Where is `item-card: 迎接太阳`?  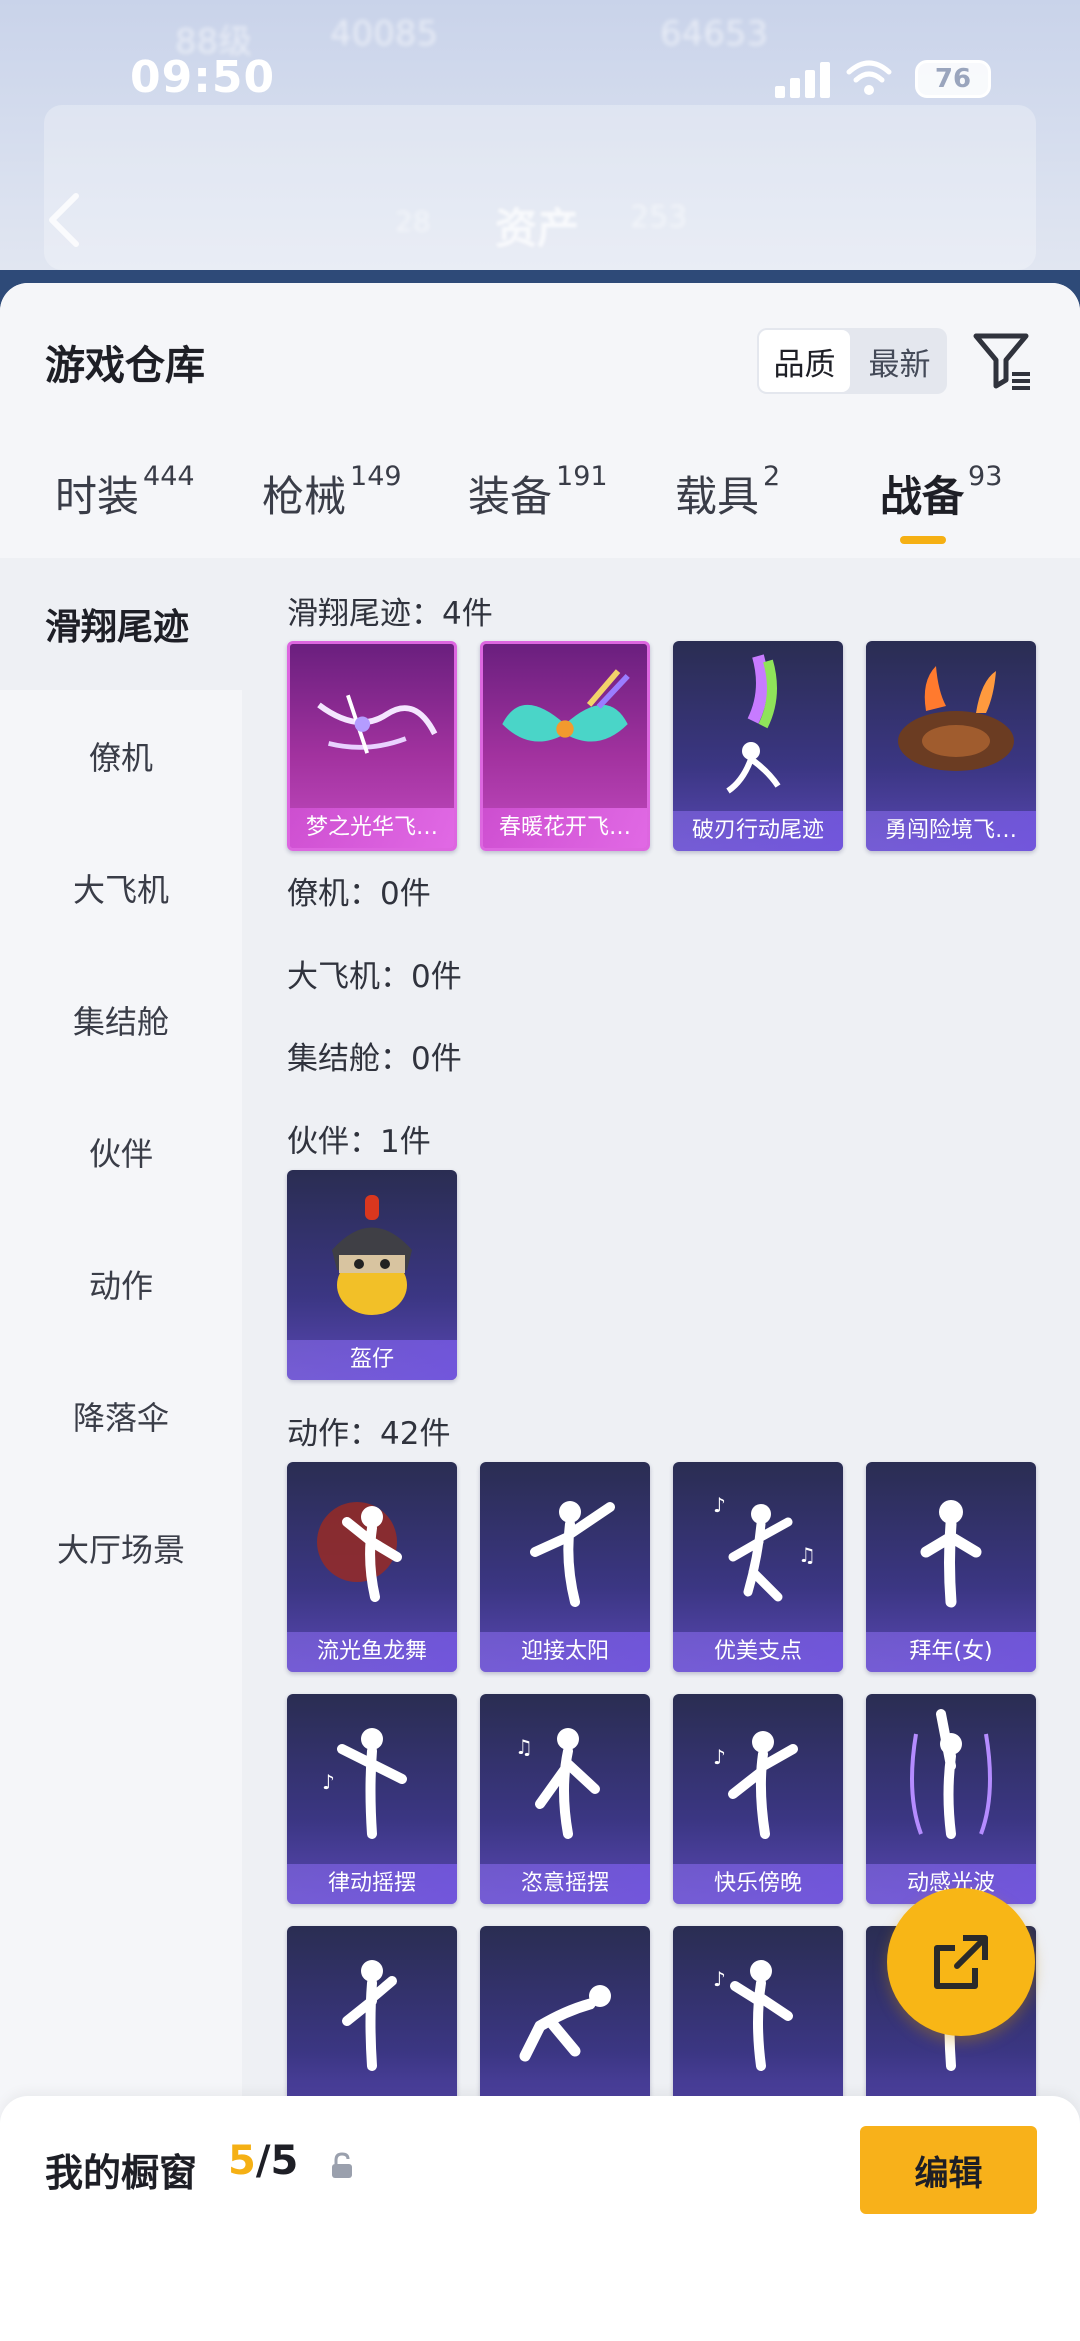
item-card: 迎接太阳 is located at coordinates (565, 1567).